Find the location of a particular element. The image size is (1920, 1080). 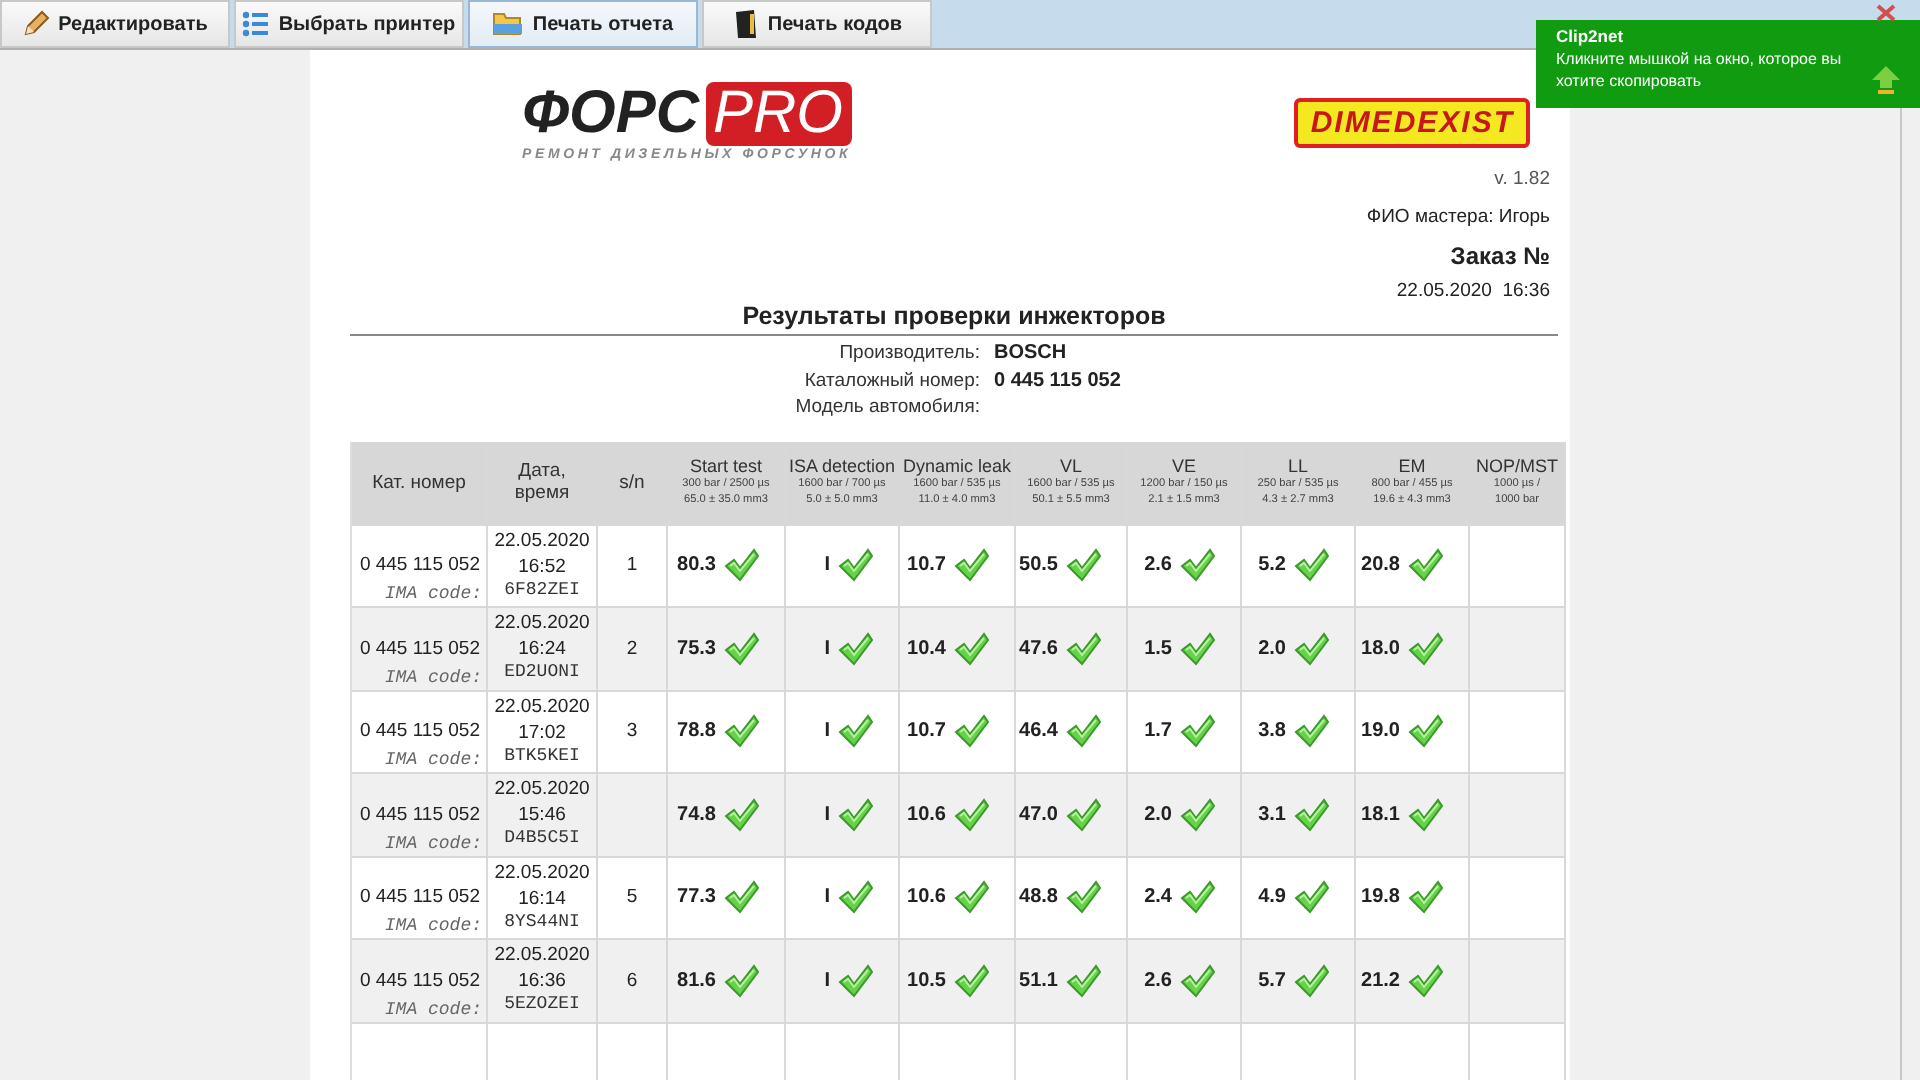

logo-badge: PRO is located at coordinates (778, 114).